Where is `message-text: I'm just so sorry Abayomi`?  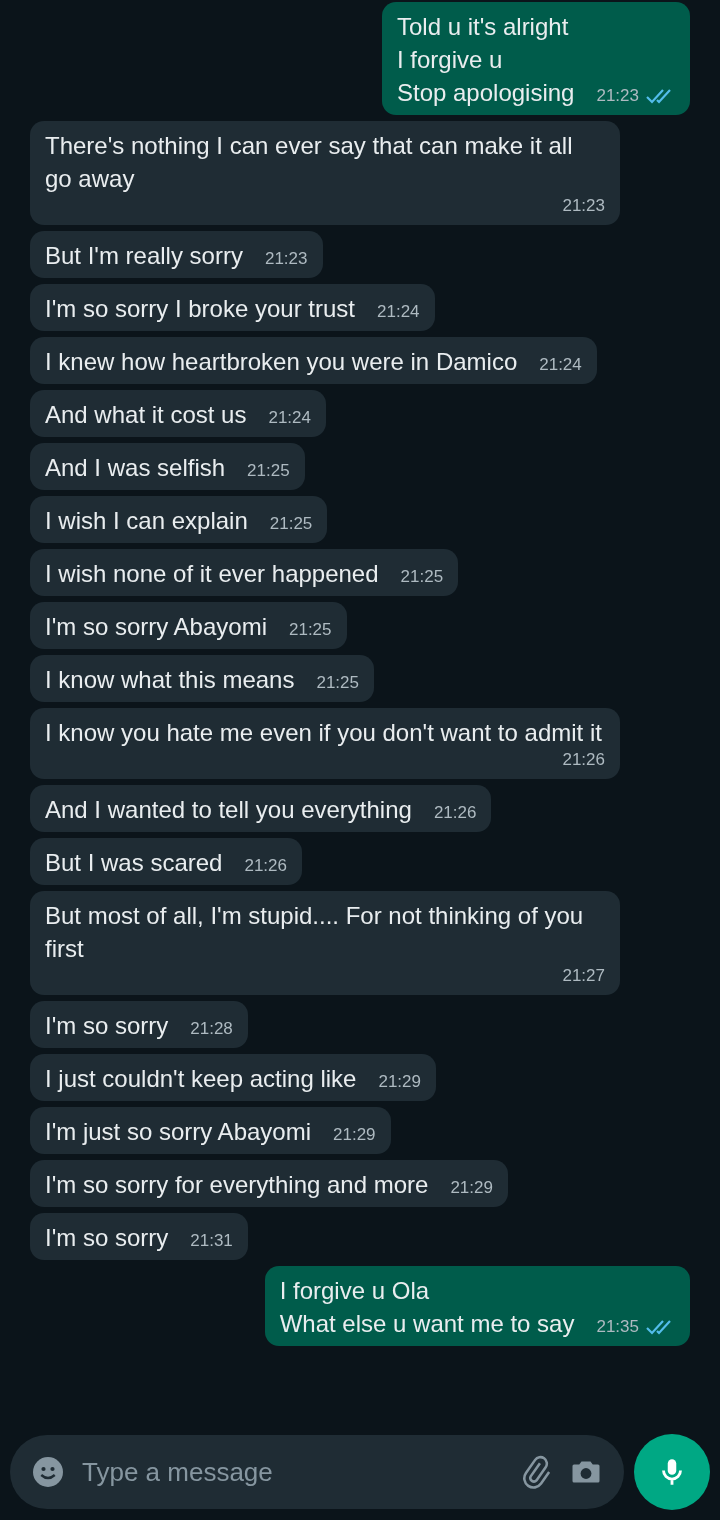 message-text: I'm just so sorry Abayomi is located at coordinates (178, 1132).